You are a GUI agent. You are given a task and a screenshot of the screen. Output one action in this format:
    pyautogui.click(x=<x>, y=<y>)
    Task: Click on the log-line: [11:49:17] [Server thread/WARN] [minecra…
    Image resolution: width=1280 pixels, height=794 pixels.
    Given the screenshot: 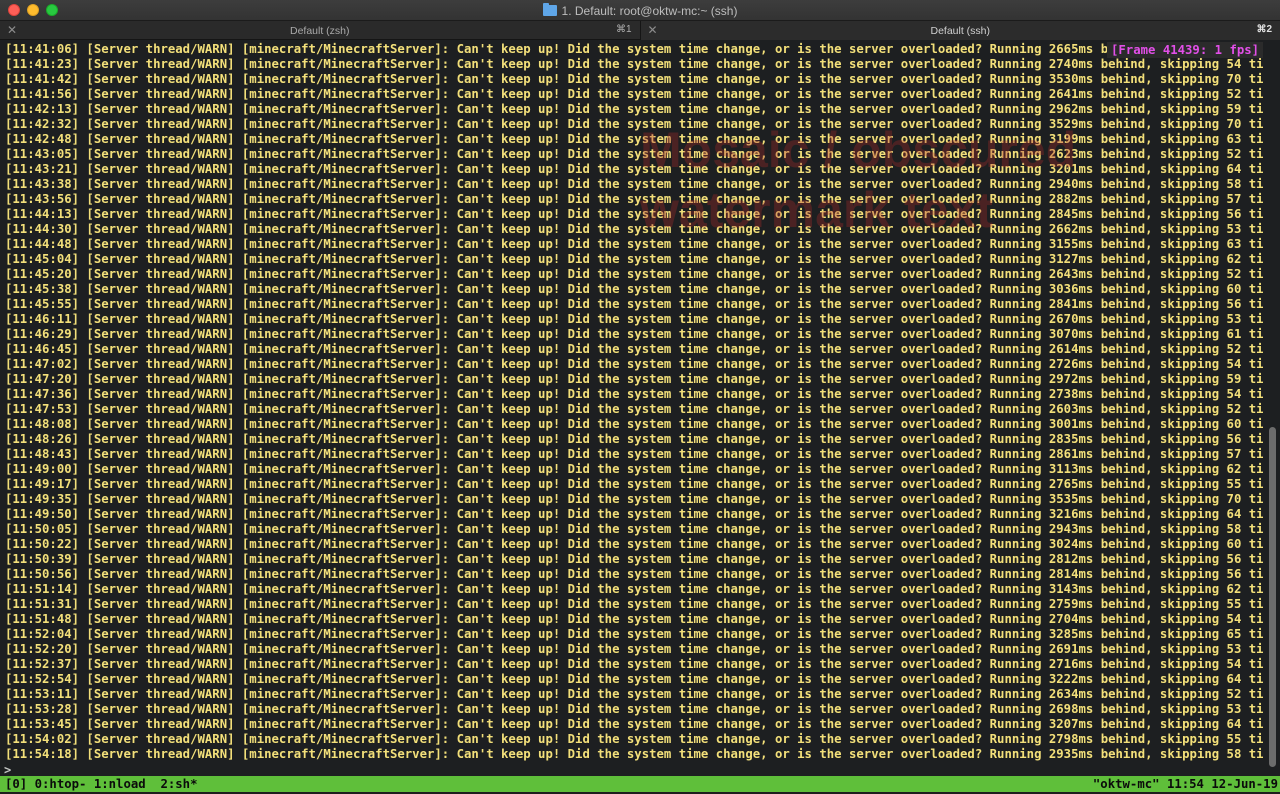 What is the action you would take?
    pyautogui.click(x=634, y=484)
    